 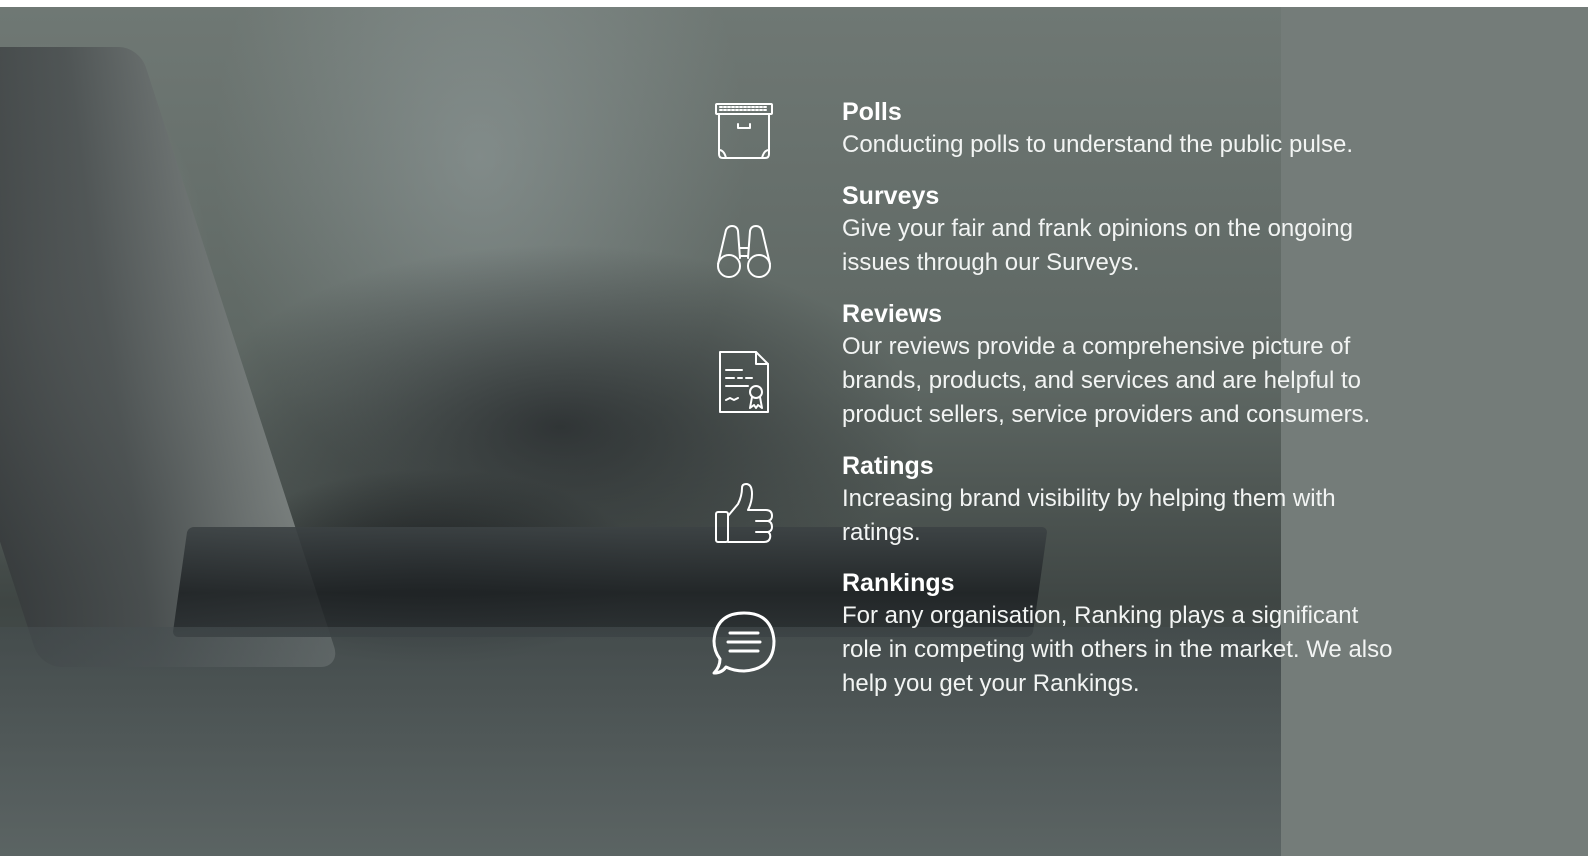 I want to click on feature-title: Reviews, so click(x=892, y=314).